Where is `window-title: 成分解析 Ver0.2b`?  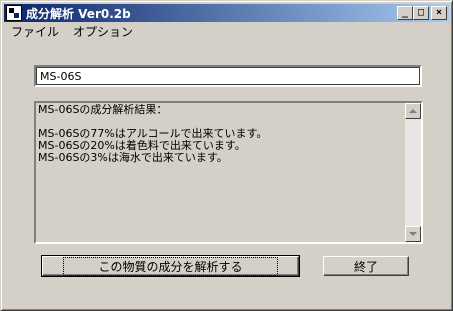 window-title: 成分解析 Ver0.2b is located at coordinates (78, 13).